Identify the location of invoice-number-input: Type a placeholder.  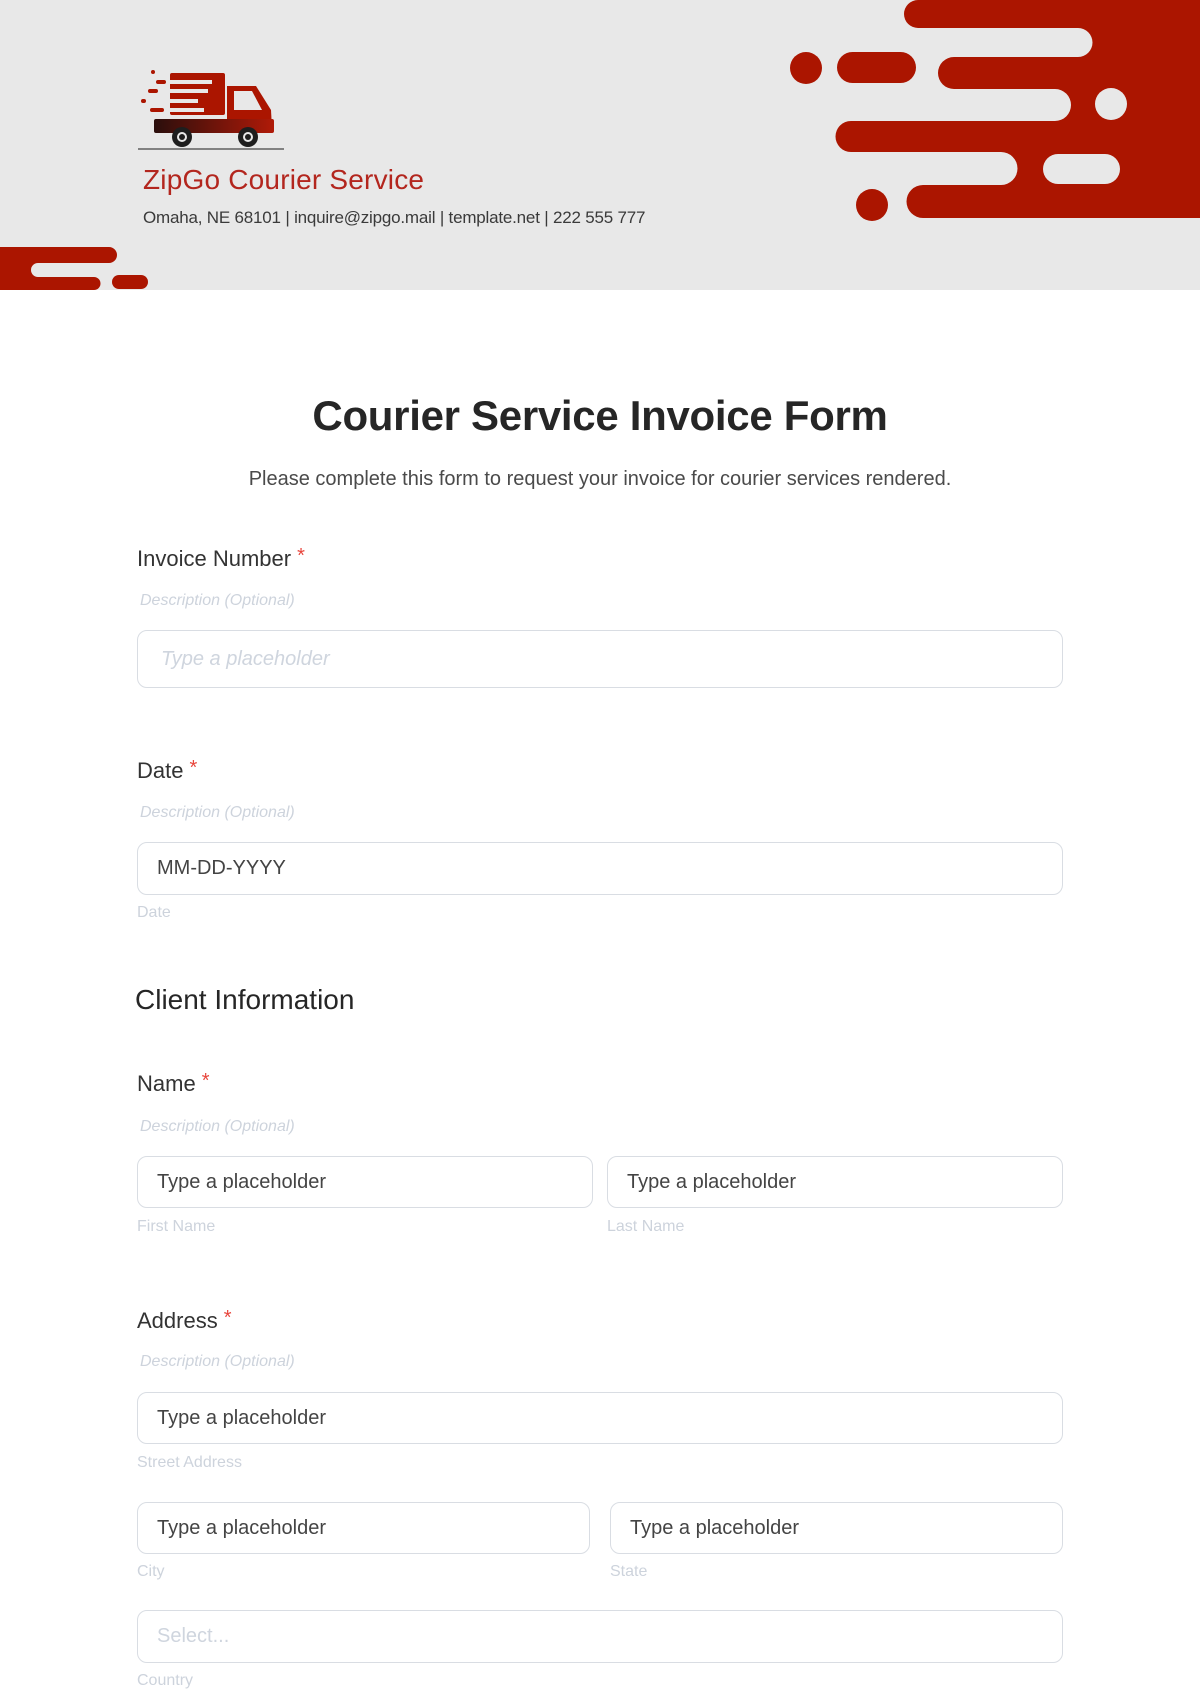
(600, 659).